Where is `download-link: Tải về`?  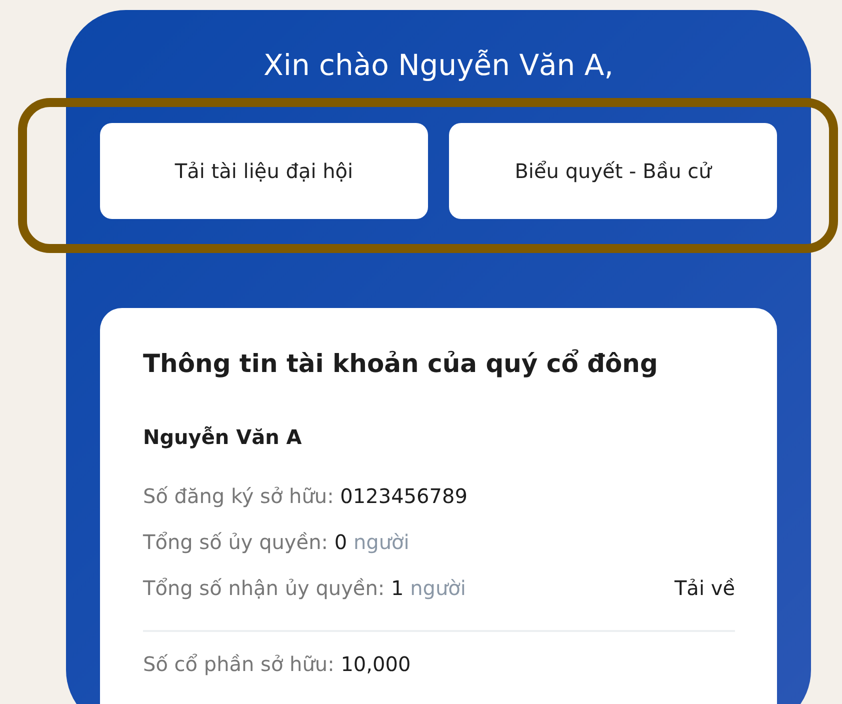
download-link: Tải về is located at coordinates (704, 588).